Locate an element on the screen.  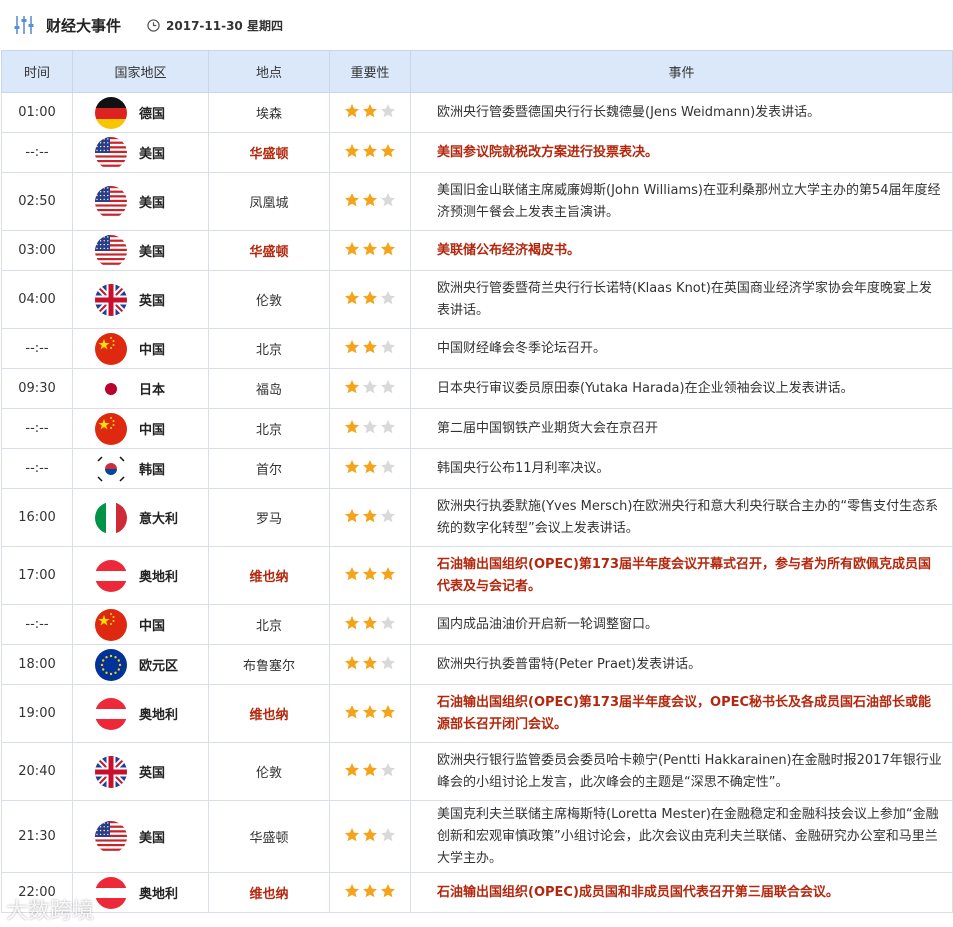
country-cell: 欧元区 is located at coordinates (140, 664).